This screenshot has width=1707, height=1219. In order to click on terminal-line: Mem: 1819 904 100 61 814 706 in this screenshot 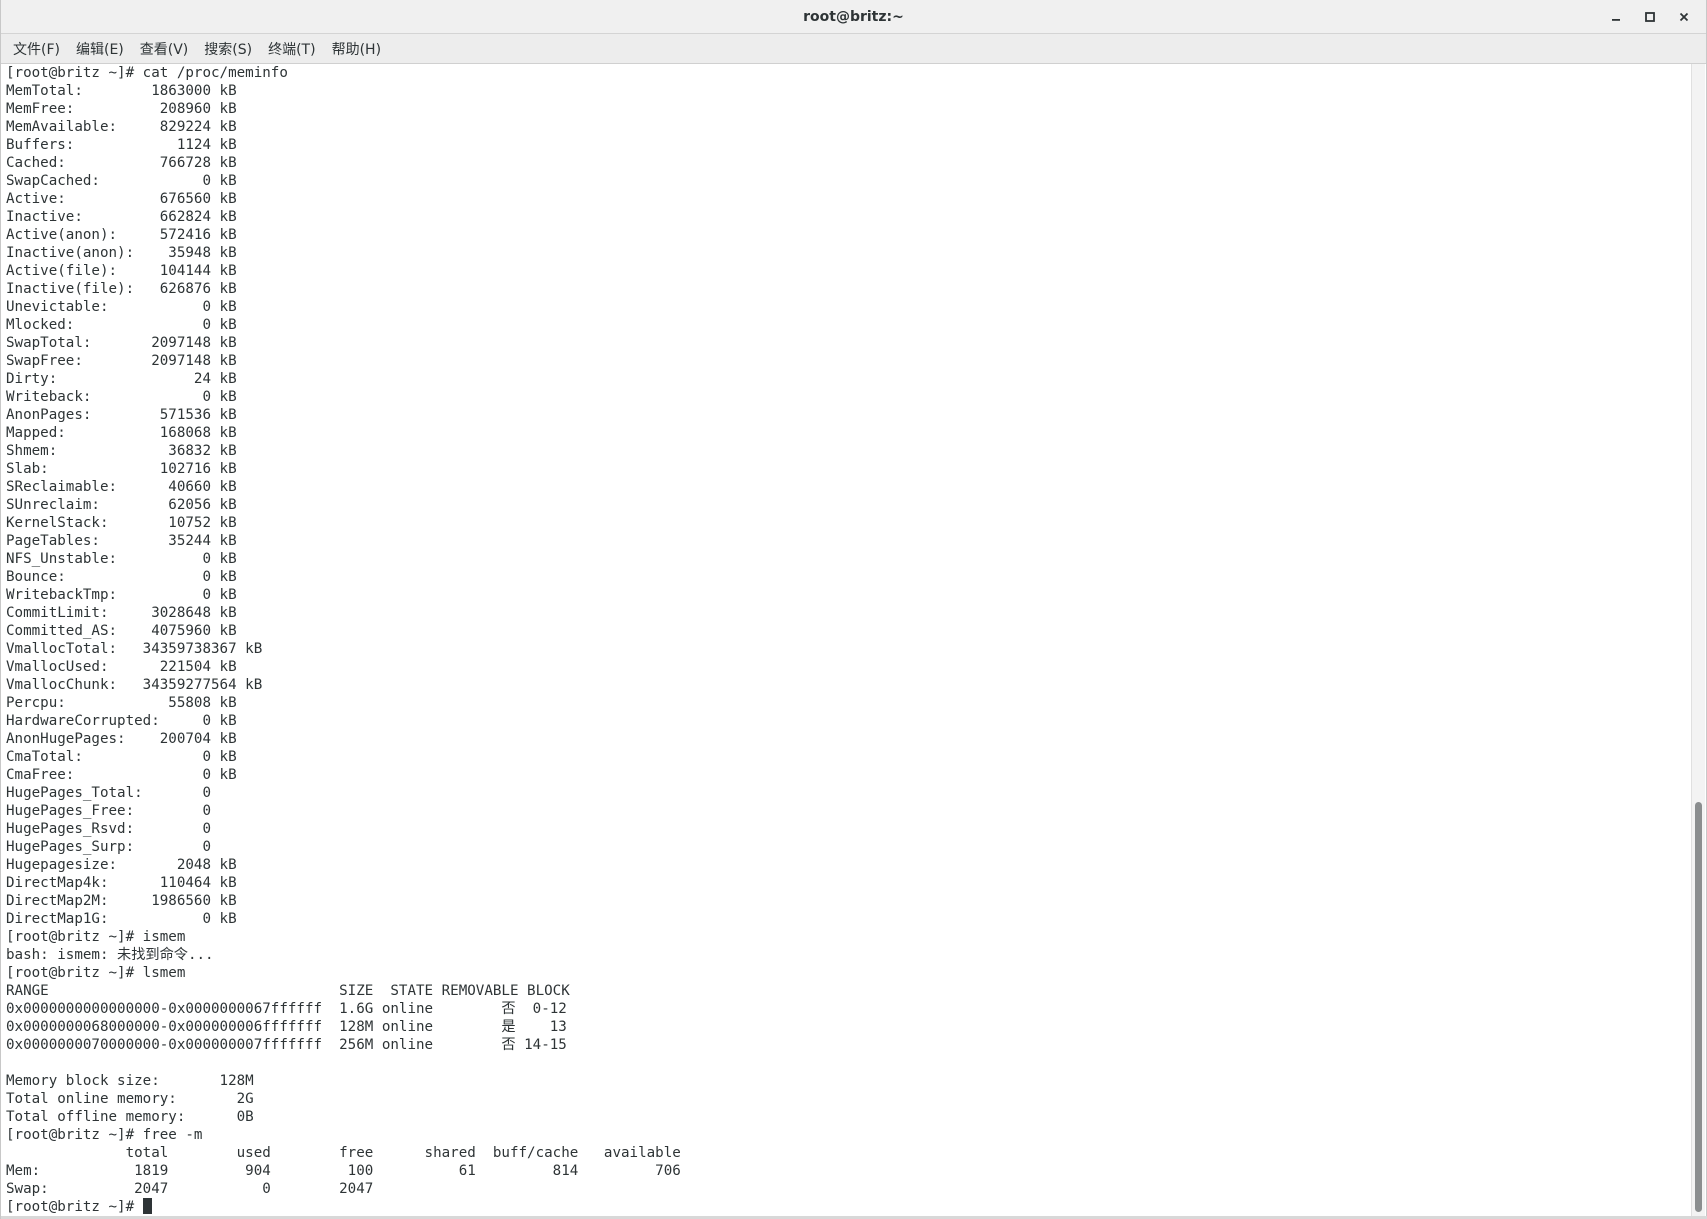, I will do `click(343, 1171)`.